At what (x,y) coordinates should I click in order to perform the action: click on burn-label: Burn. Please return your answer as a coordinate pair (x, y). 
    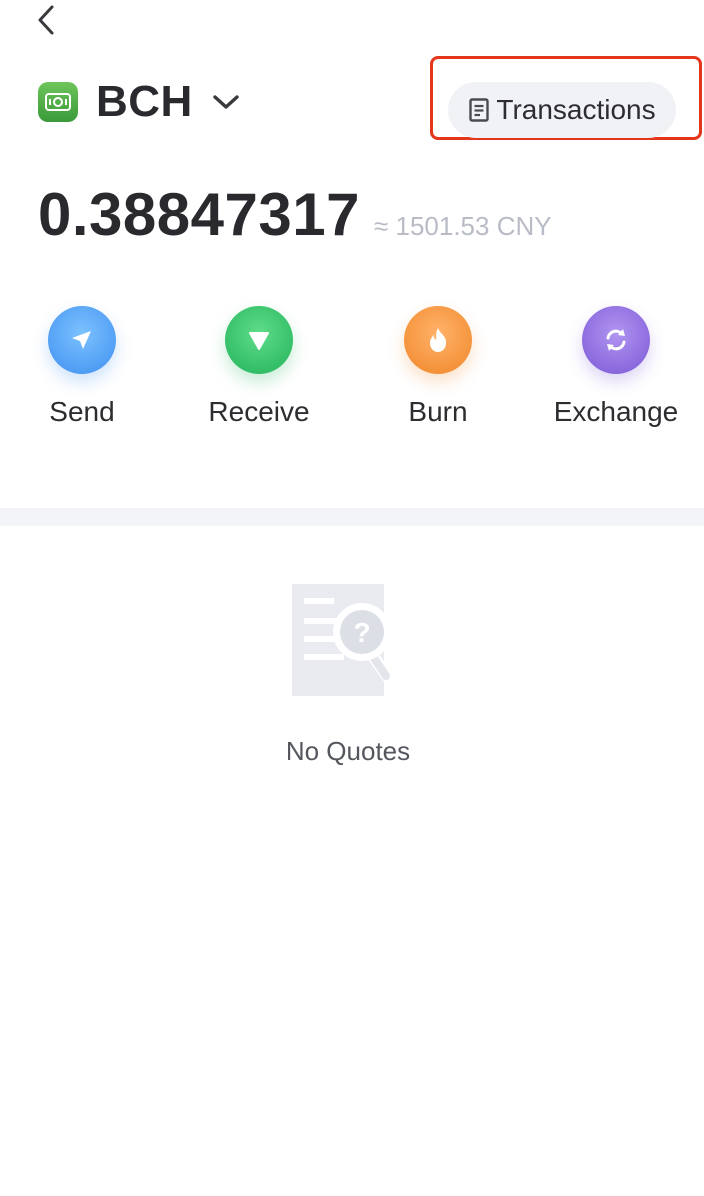
    Looking at the image, I should click on (438, 411).